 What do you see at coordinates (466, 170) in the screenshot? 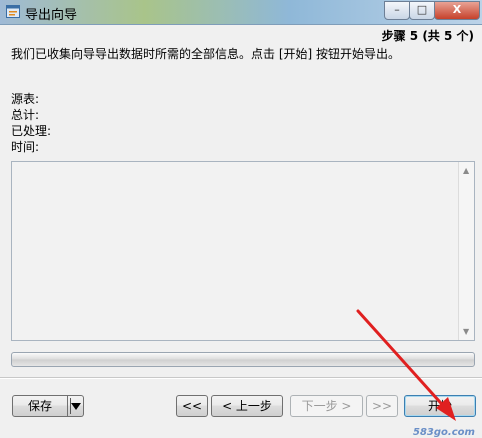
I see `scroll-up-icon: ▲` at bounding box center [466, 170].